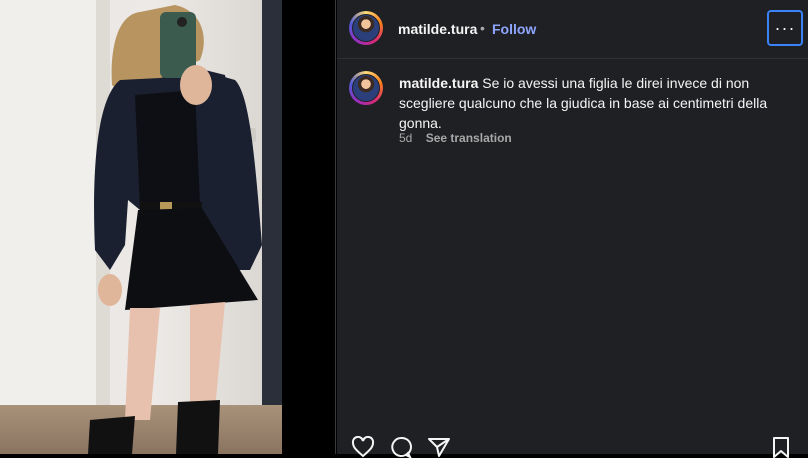 The height and width of the screenshot is (458, 808). Describe the element at coordinates (572, 29) in the screenshot. I see `post-header: matilde.tura • Follow ···` at that location.